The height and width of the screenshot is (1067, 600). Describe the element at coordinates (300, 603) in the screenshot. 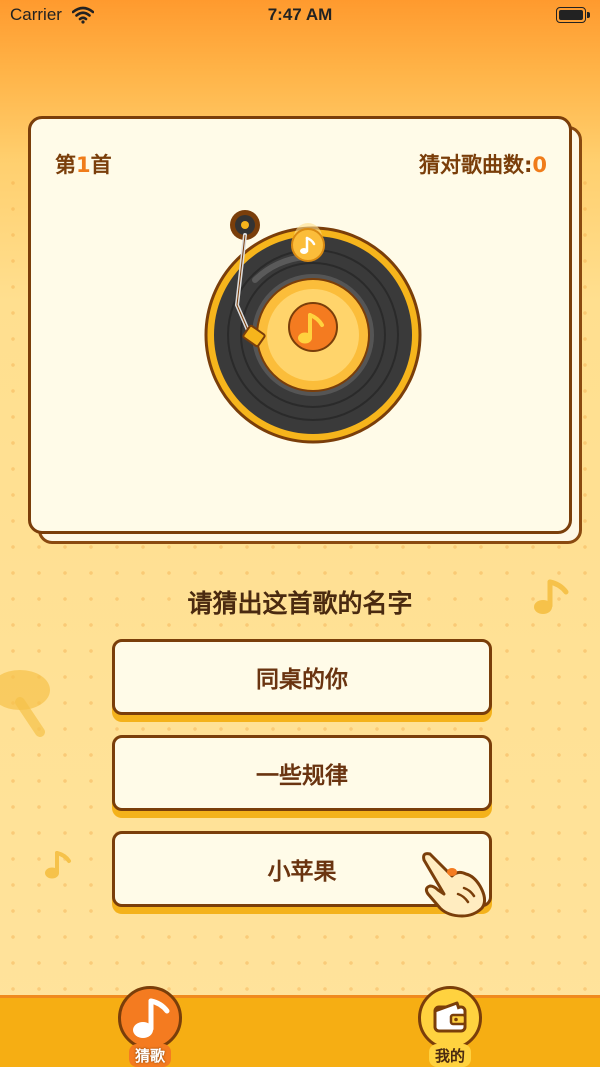

I see `question-prompt: 请猜出这首歌的名字` at that location.